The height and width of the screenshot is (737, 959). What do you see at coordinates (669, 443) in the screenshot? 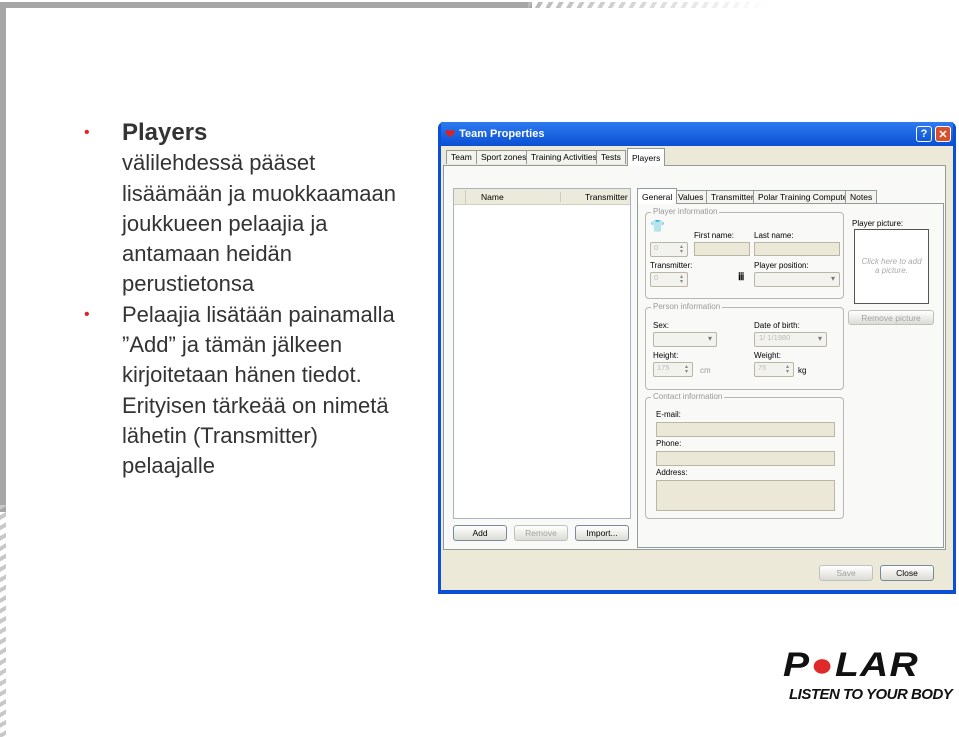
I see `phone-label: Phone:` at bounding box center [669, 443].